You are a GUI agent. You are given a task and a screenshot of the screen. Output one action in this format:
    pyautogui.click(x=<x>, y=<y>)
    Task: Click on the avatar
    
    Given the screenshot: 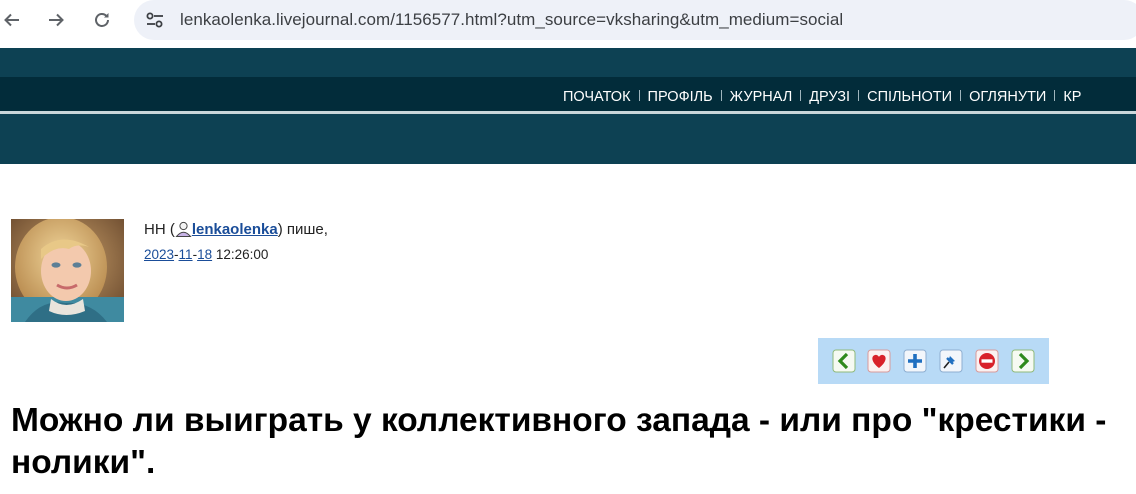 What is the action you would take?
    pyautogui.click(x=67, y=270)
    